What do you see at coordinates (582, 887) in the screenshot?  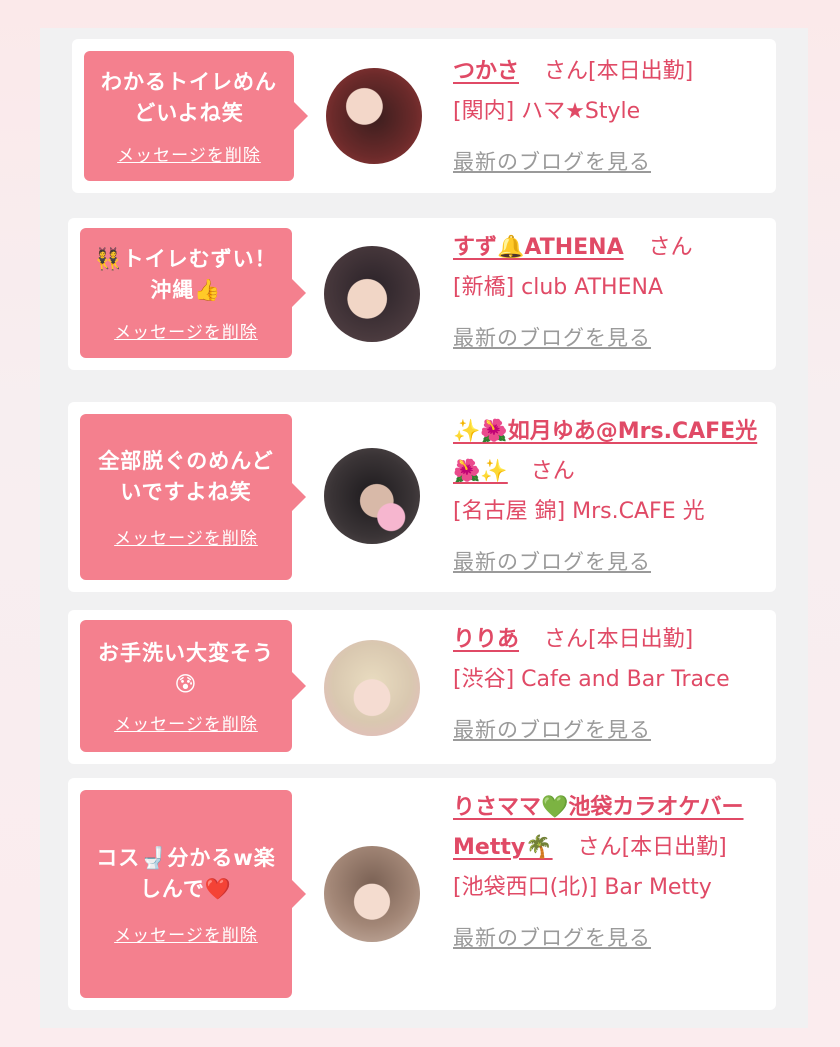 I see `shop-label: [池袋西口(北)] Bar Metty` at bounding box center [582, 887].